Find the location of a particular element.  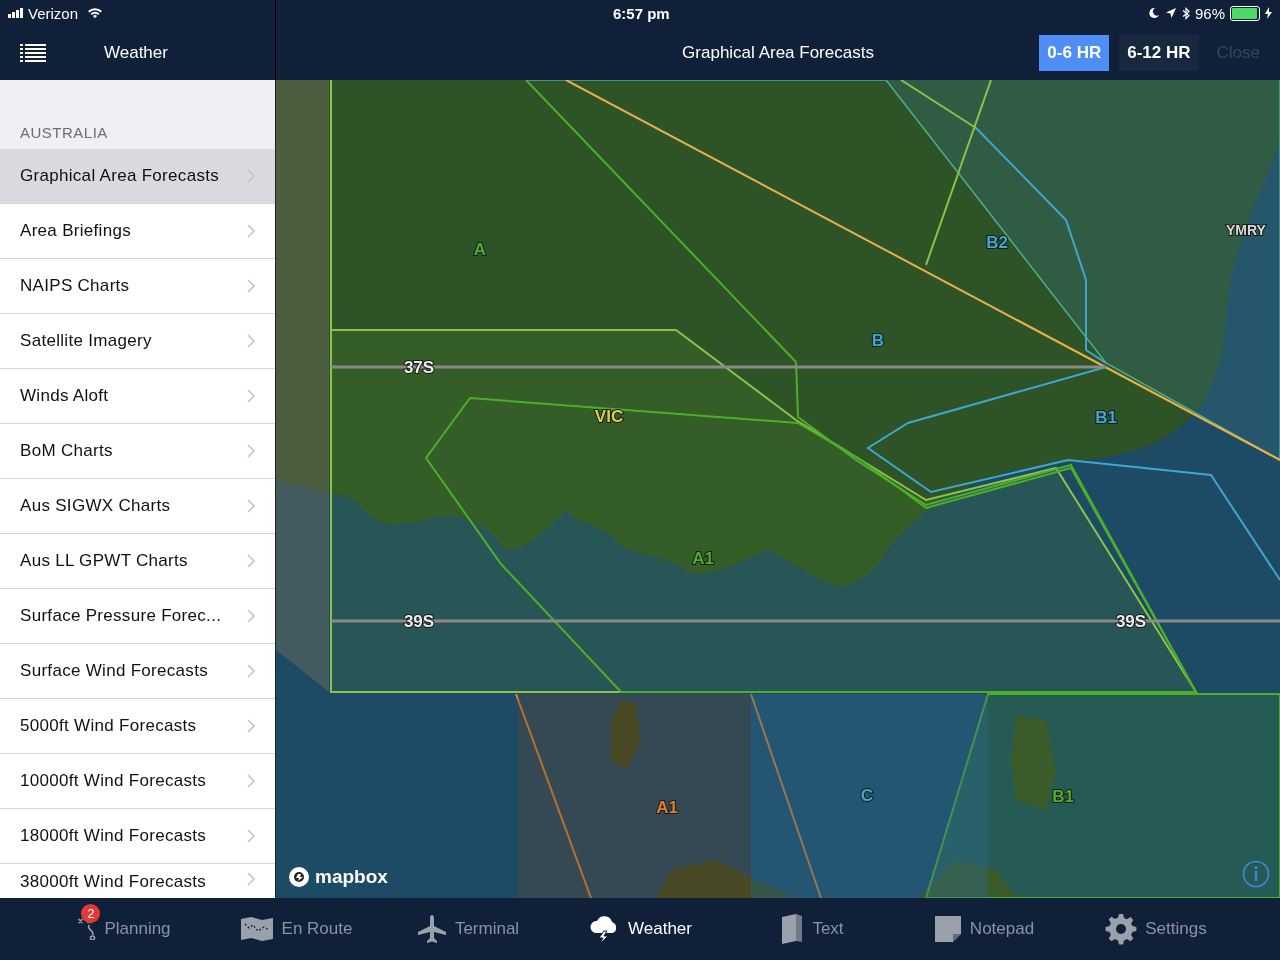

map-label: C is located at coordinates (867, 795).